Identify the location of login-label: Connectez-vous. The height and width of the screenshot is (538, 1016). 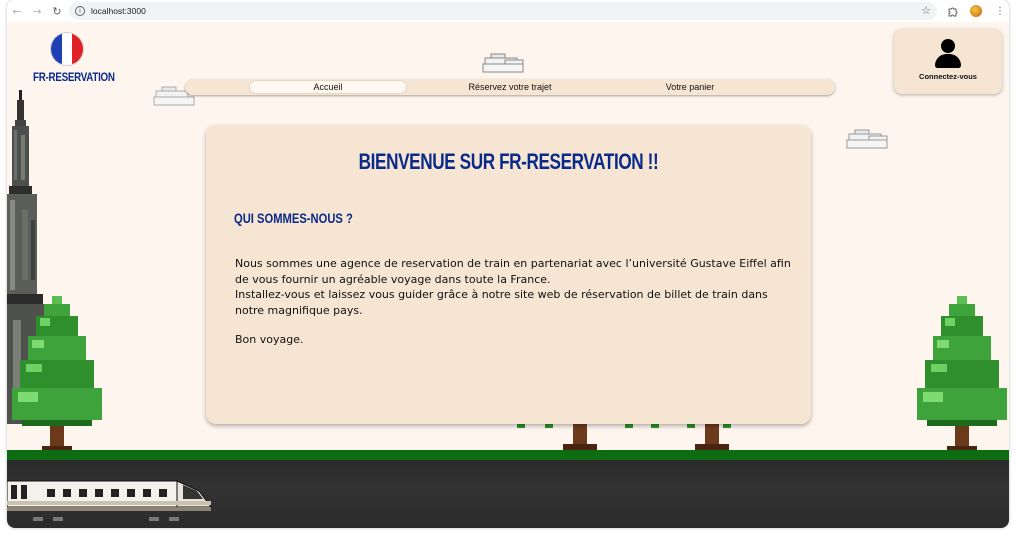
(948, 76).